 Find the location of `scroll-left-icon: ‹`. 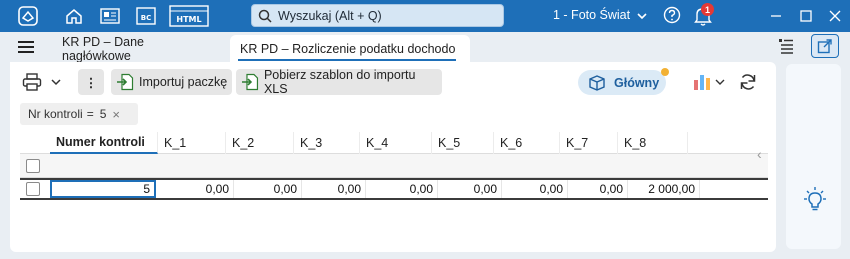

scroll-left-icon: ‹ is located at coordinates (759, 154).